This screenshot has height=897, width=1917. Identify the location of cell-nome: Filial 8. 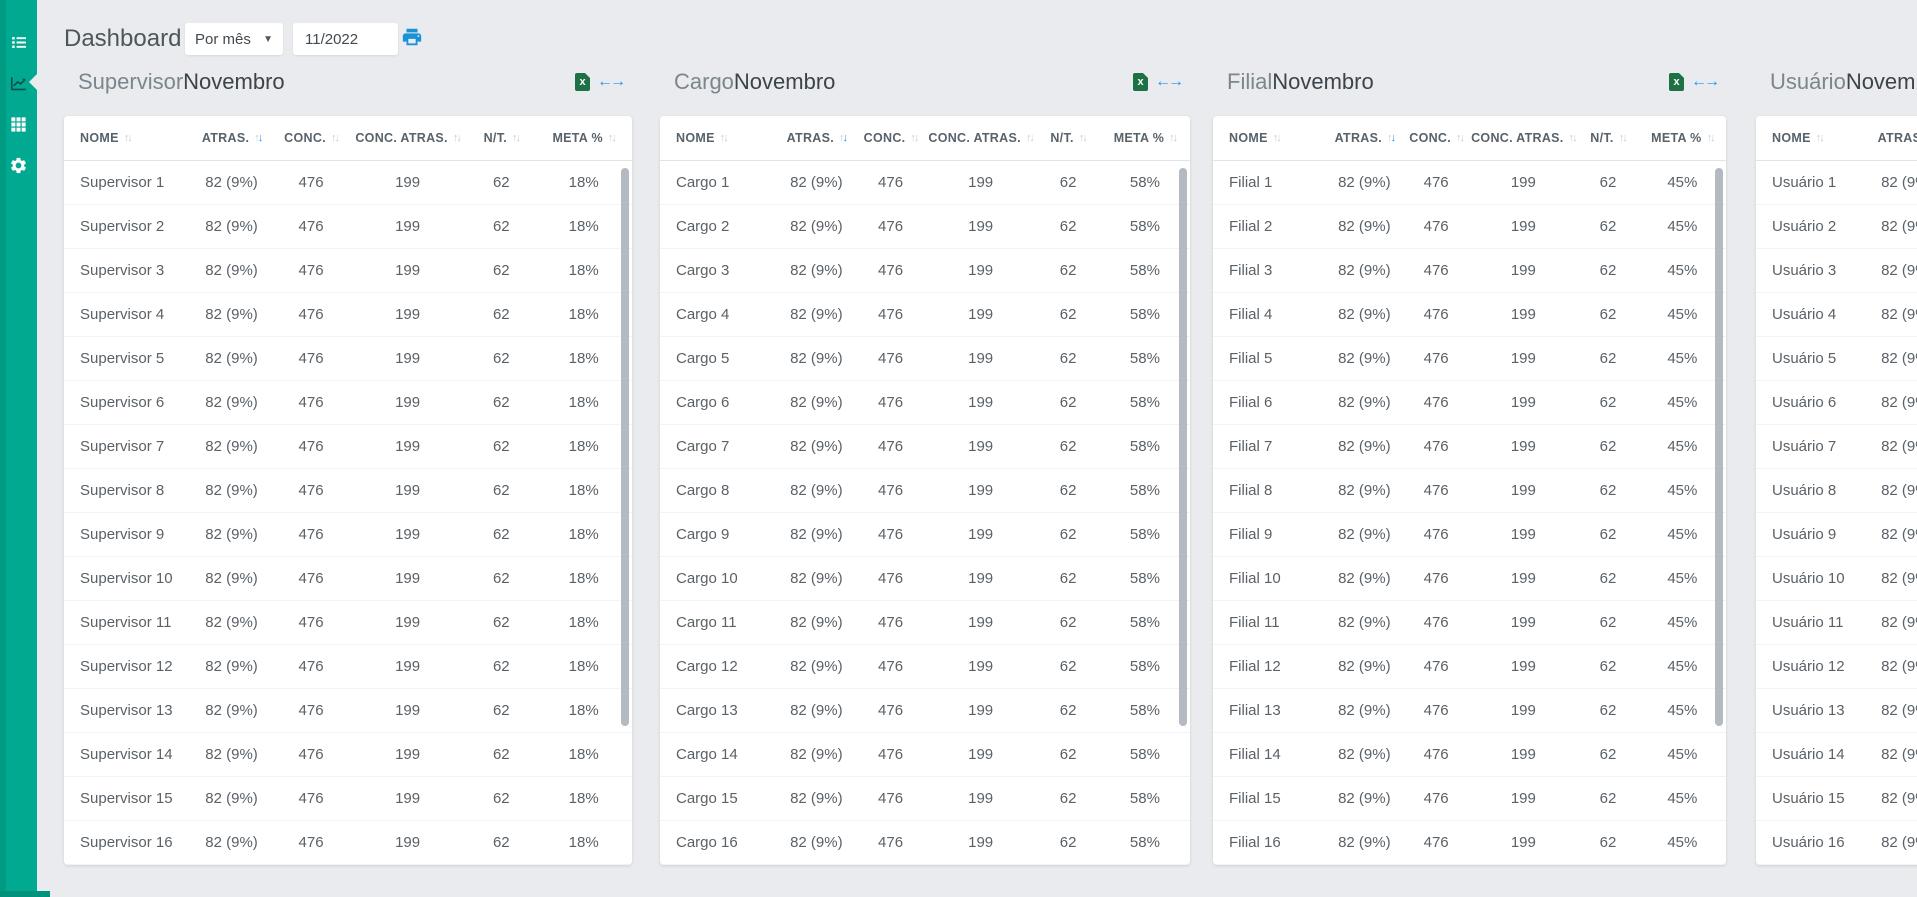
(1251, 490).